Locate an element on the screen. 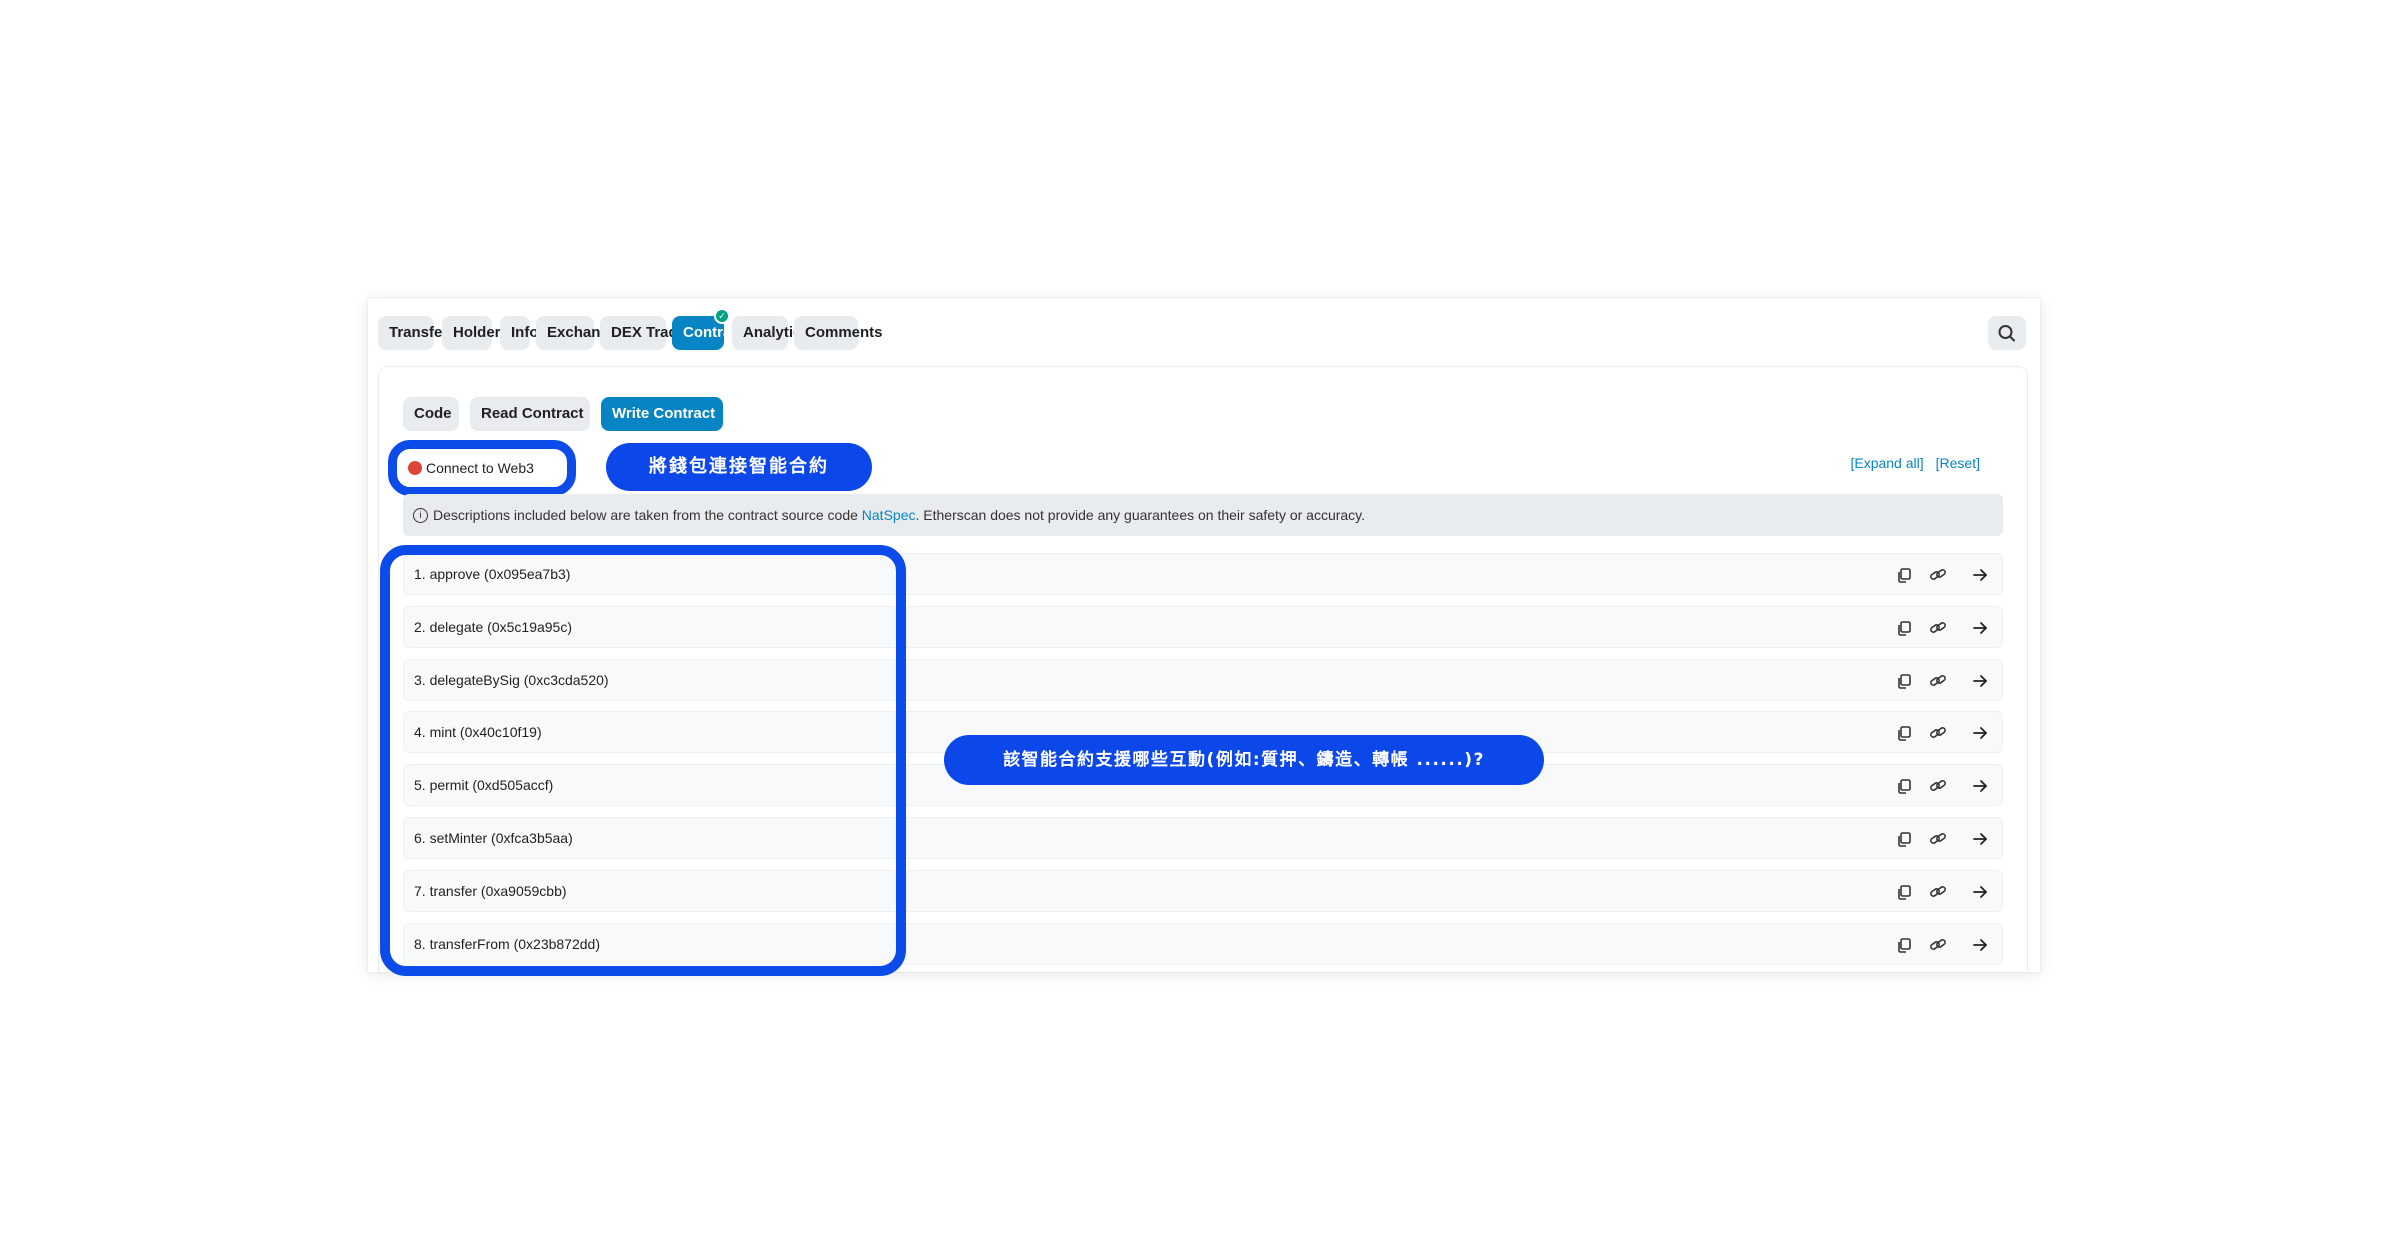  expand-all-link: [Expand all] is located at coordinates (1886, 463).